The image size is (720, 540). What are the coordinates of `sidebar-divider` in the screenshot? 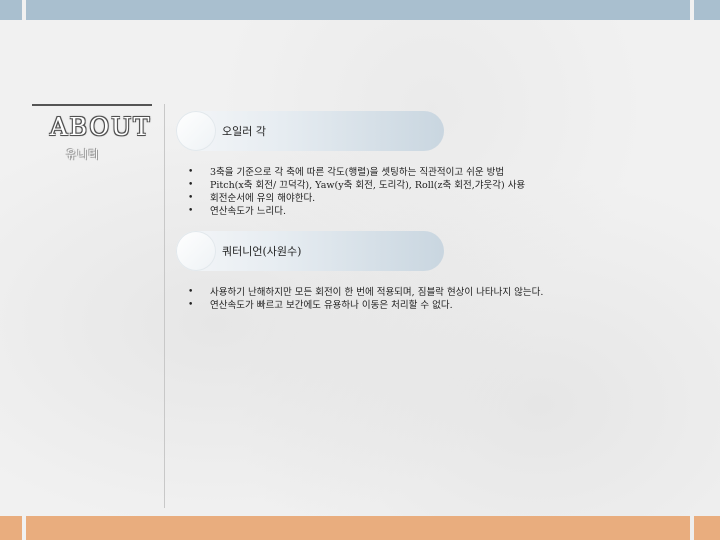 It's located at (164, 306).